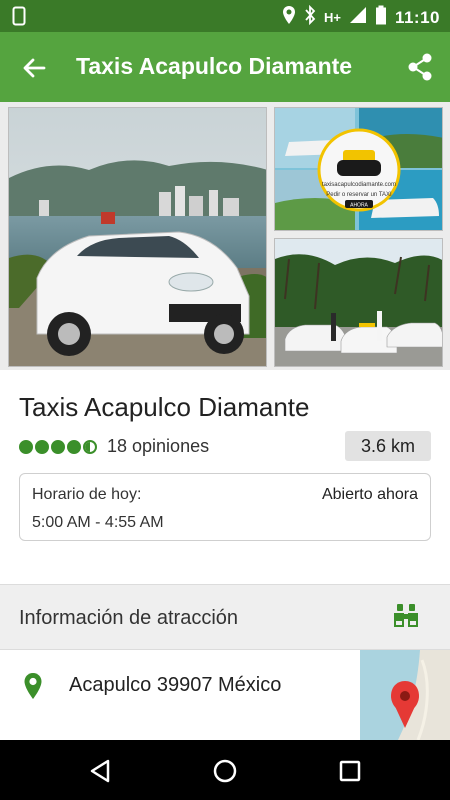  Describe the element at coordinates (359, 195) in the screenshot. I see `logo-slogan-text: Pedir o reservar un TAXI` at that location.